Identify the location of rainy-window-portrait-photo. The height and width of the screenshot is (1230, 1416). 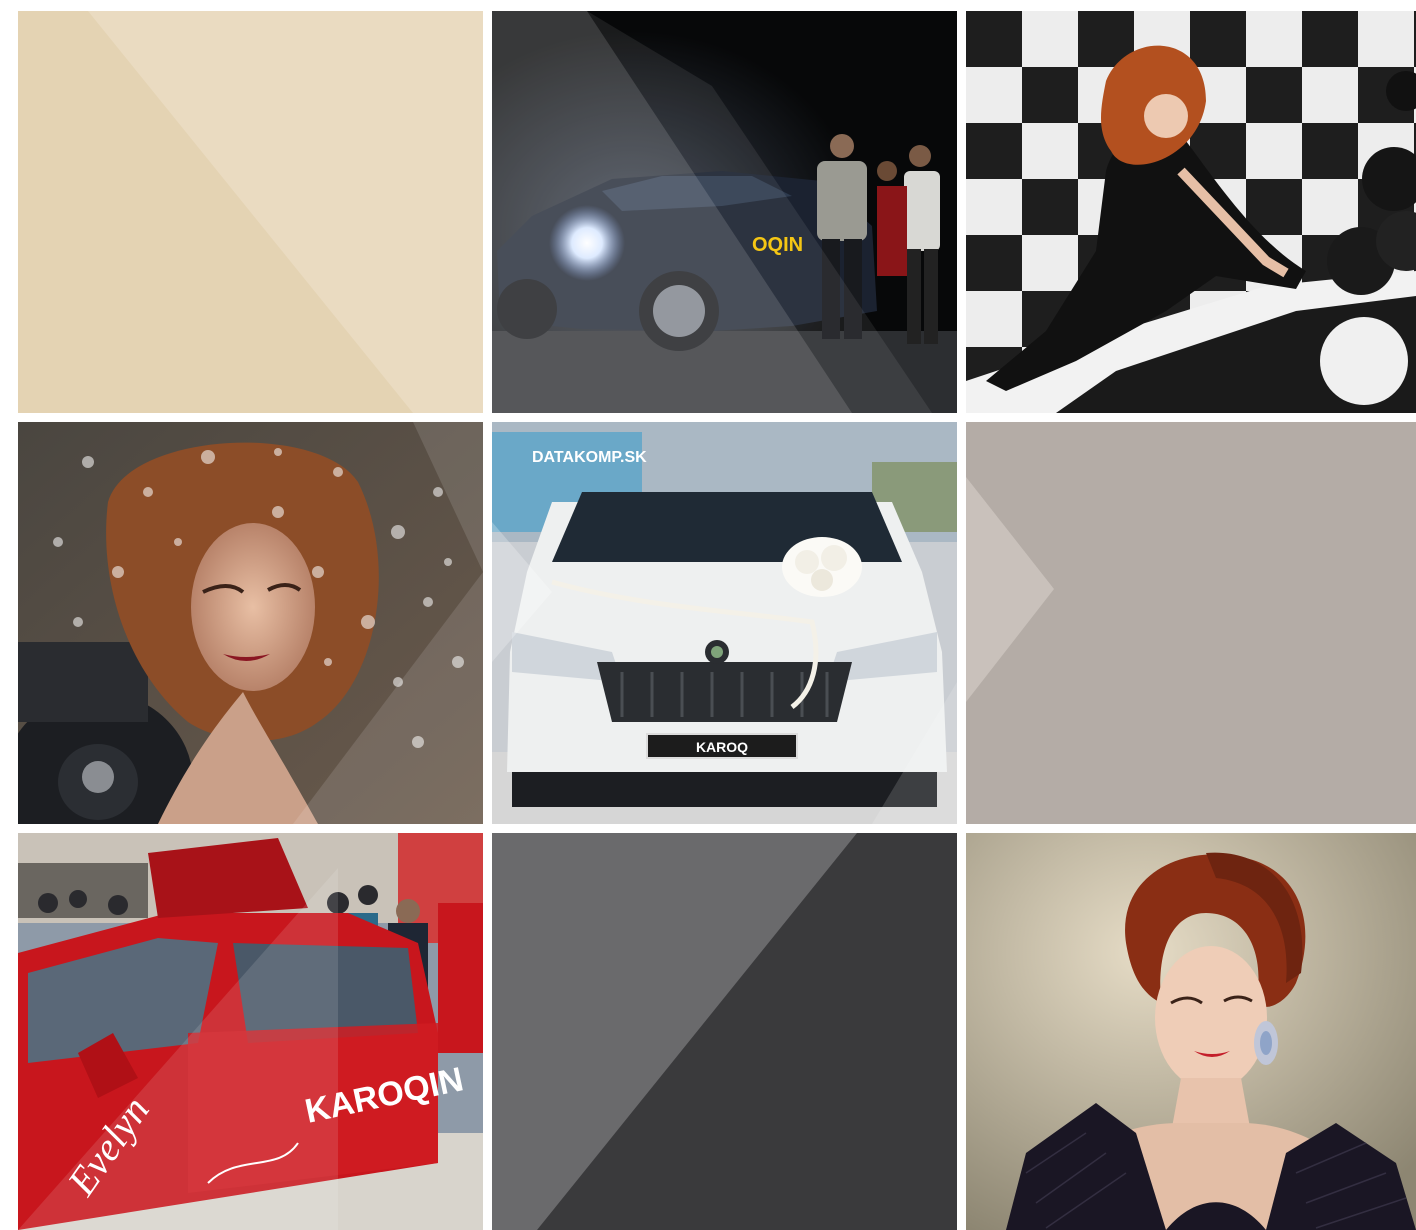
(250, 623).